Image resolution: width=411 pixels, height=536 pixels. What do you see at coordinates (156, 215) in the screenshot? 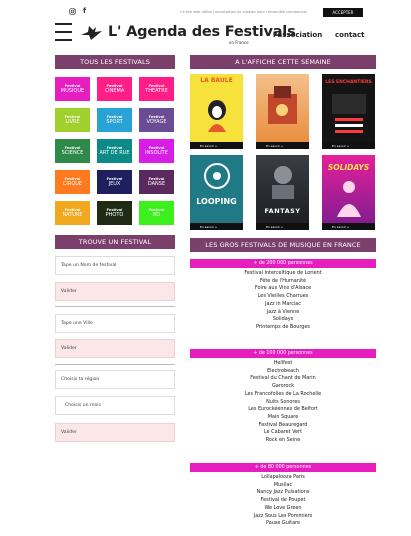
I see `category-label: BD` at bounding box center [156, 215].